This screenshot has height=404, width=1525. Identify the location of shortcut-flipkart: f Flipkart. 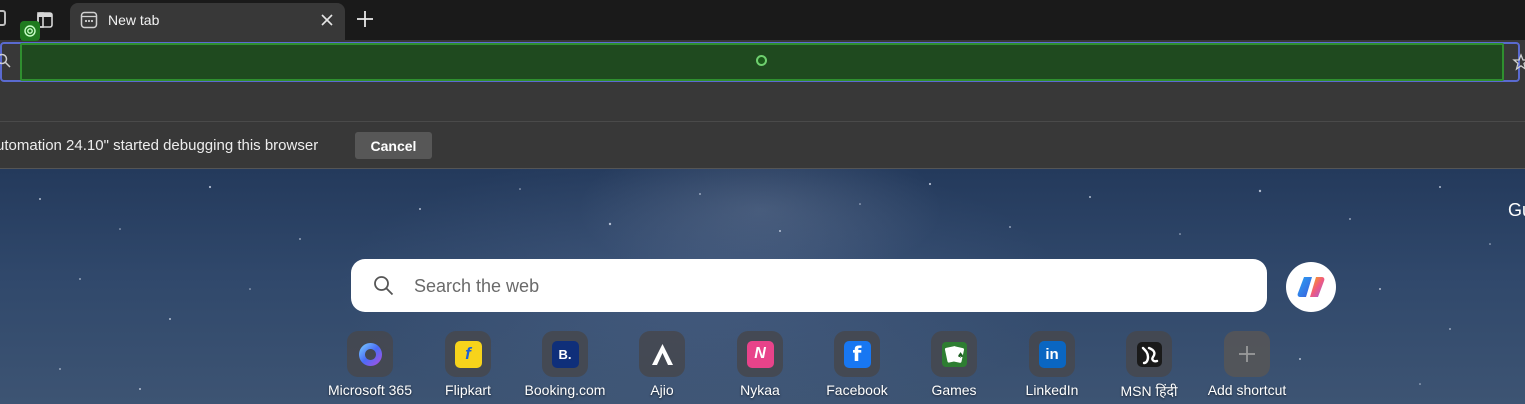
(468, 364).